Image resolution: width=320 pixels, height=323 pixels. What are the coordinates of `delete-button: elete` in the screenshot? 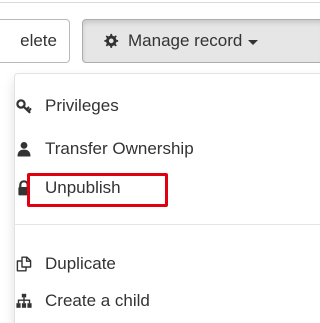 It's located at (35, 41).